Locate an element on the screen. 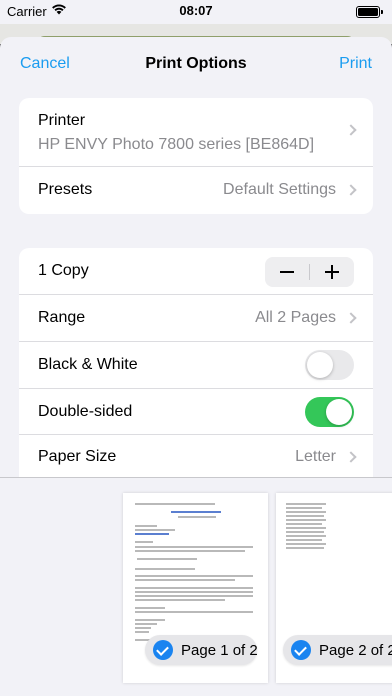  range-value: All 2 Pages is located at coordinates (295, 317).